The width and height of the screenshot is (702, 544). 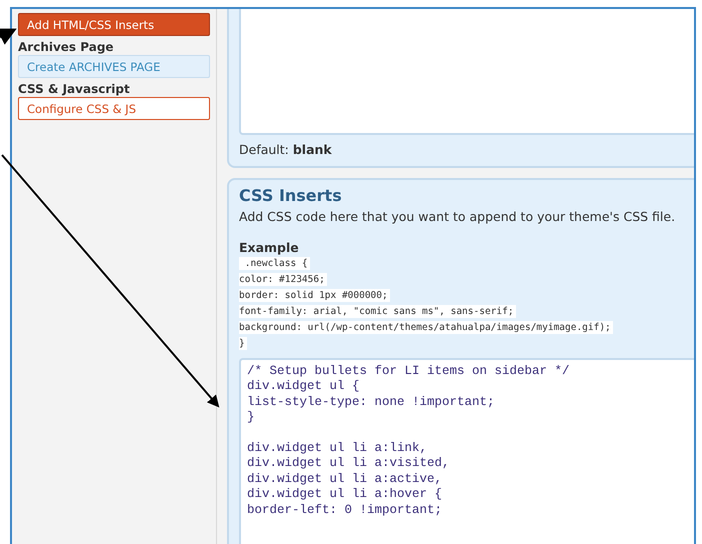 What do you see at coordinates (74, 89) in the screenshot?
I see `sidebar-heading: CSS & Javascript` at bounding box center [74, 89].